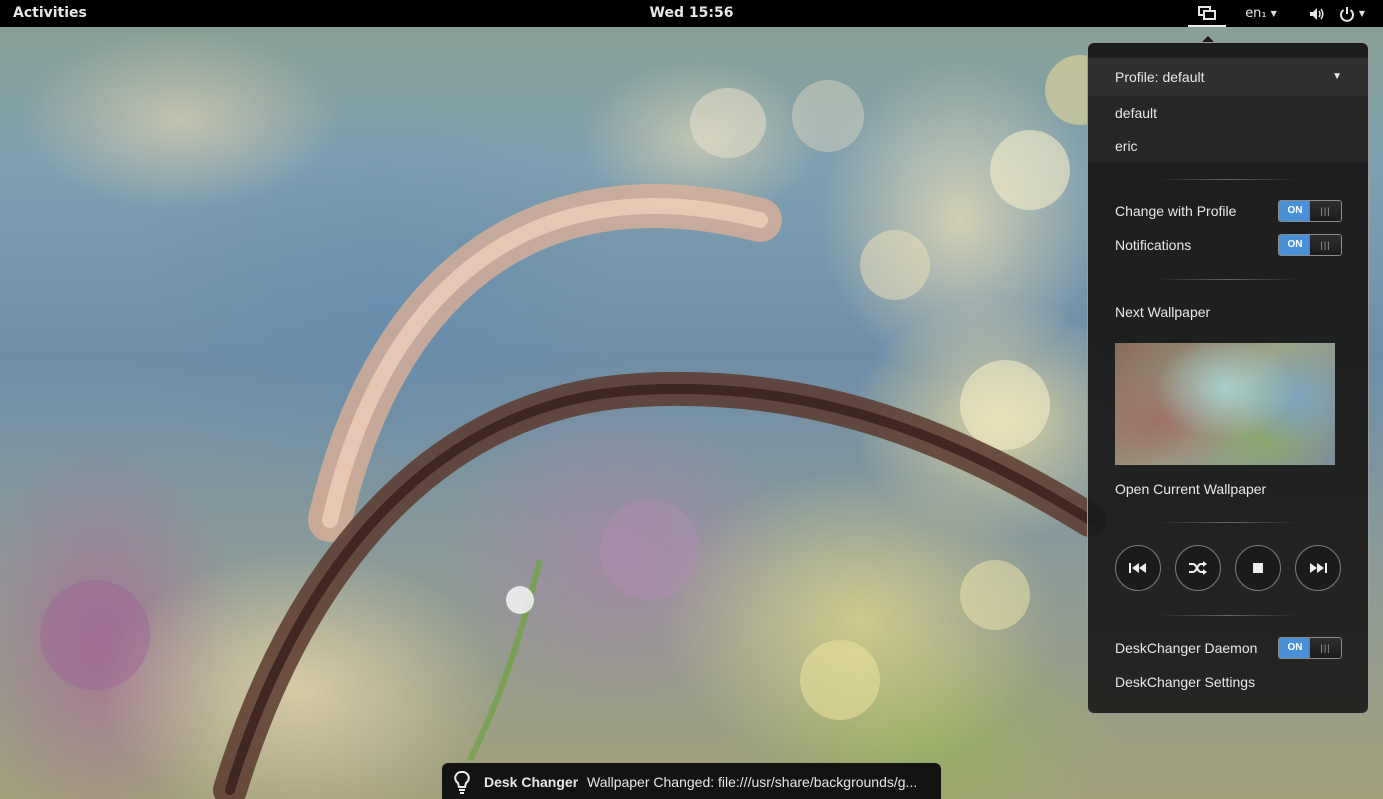  I want to click on keyboard-layout-label: en₁, so click(1256, 13).